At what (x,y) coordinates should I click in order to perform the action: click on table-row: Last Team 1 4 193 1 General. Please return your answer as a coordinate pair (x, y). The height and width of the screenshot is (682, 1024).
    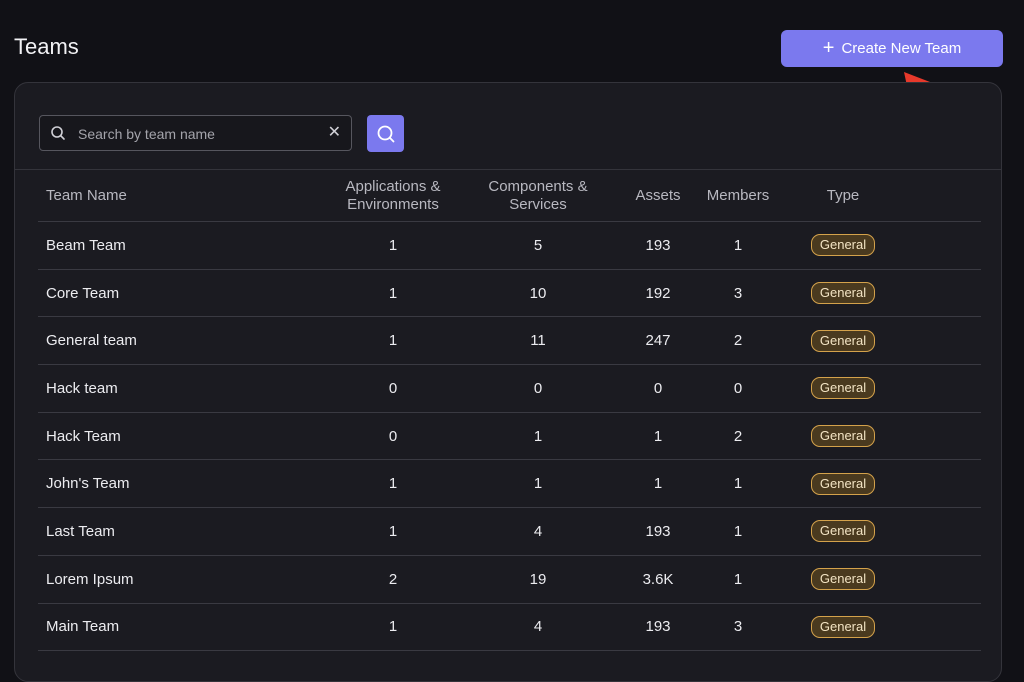
    Looking at the image, I should click on (509, 532).